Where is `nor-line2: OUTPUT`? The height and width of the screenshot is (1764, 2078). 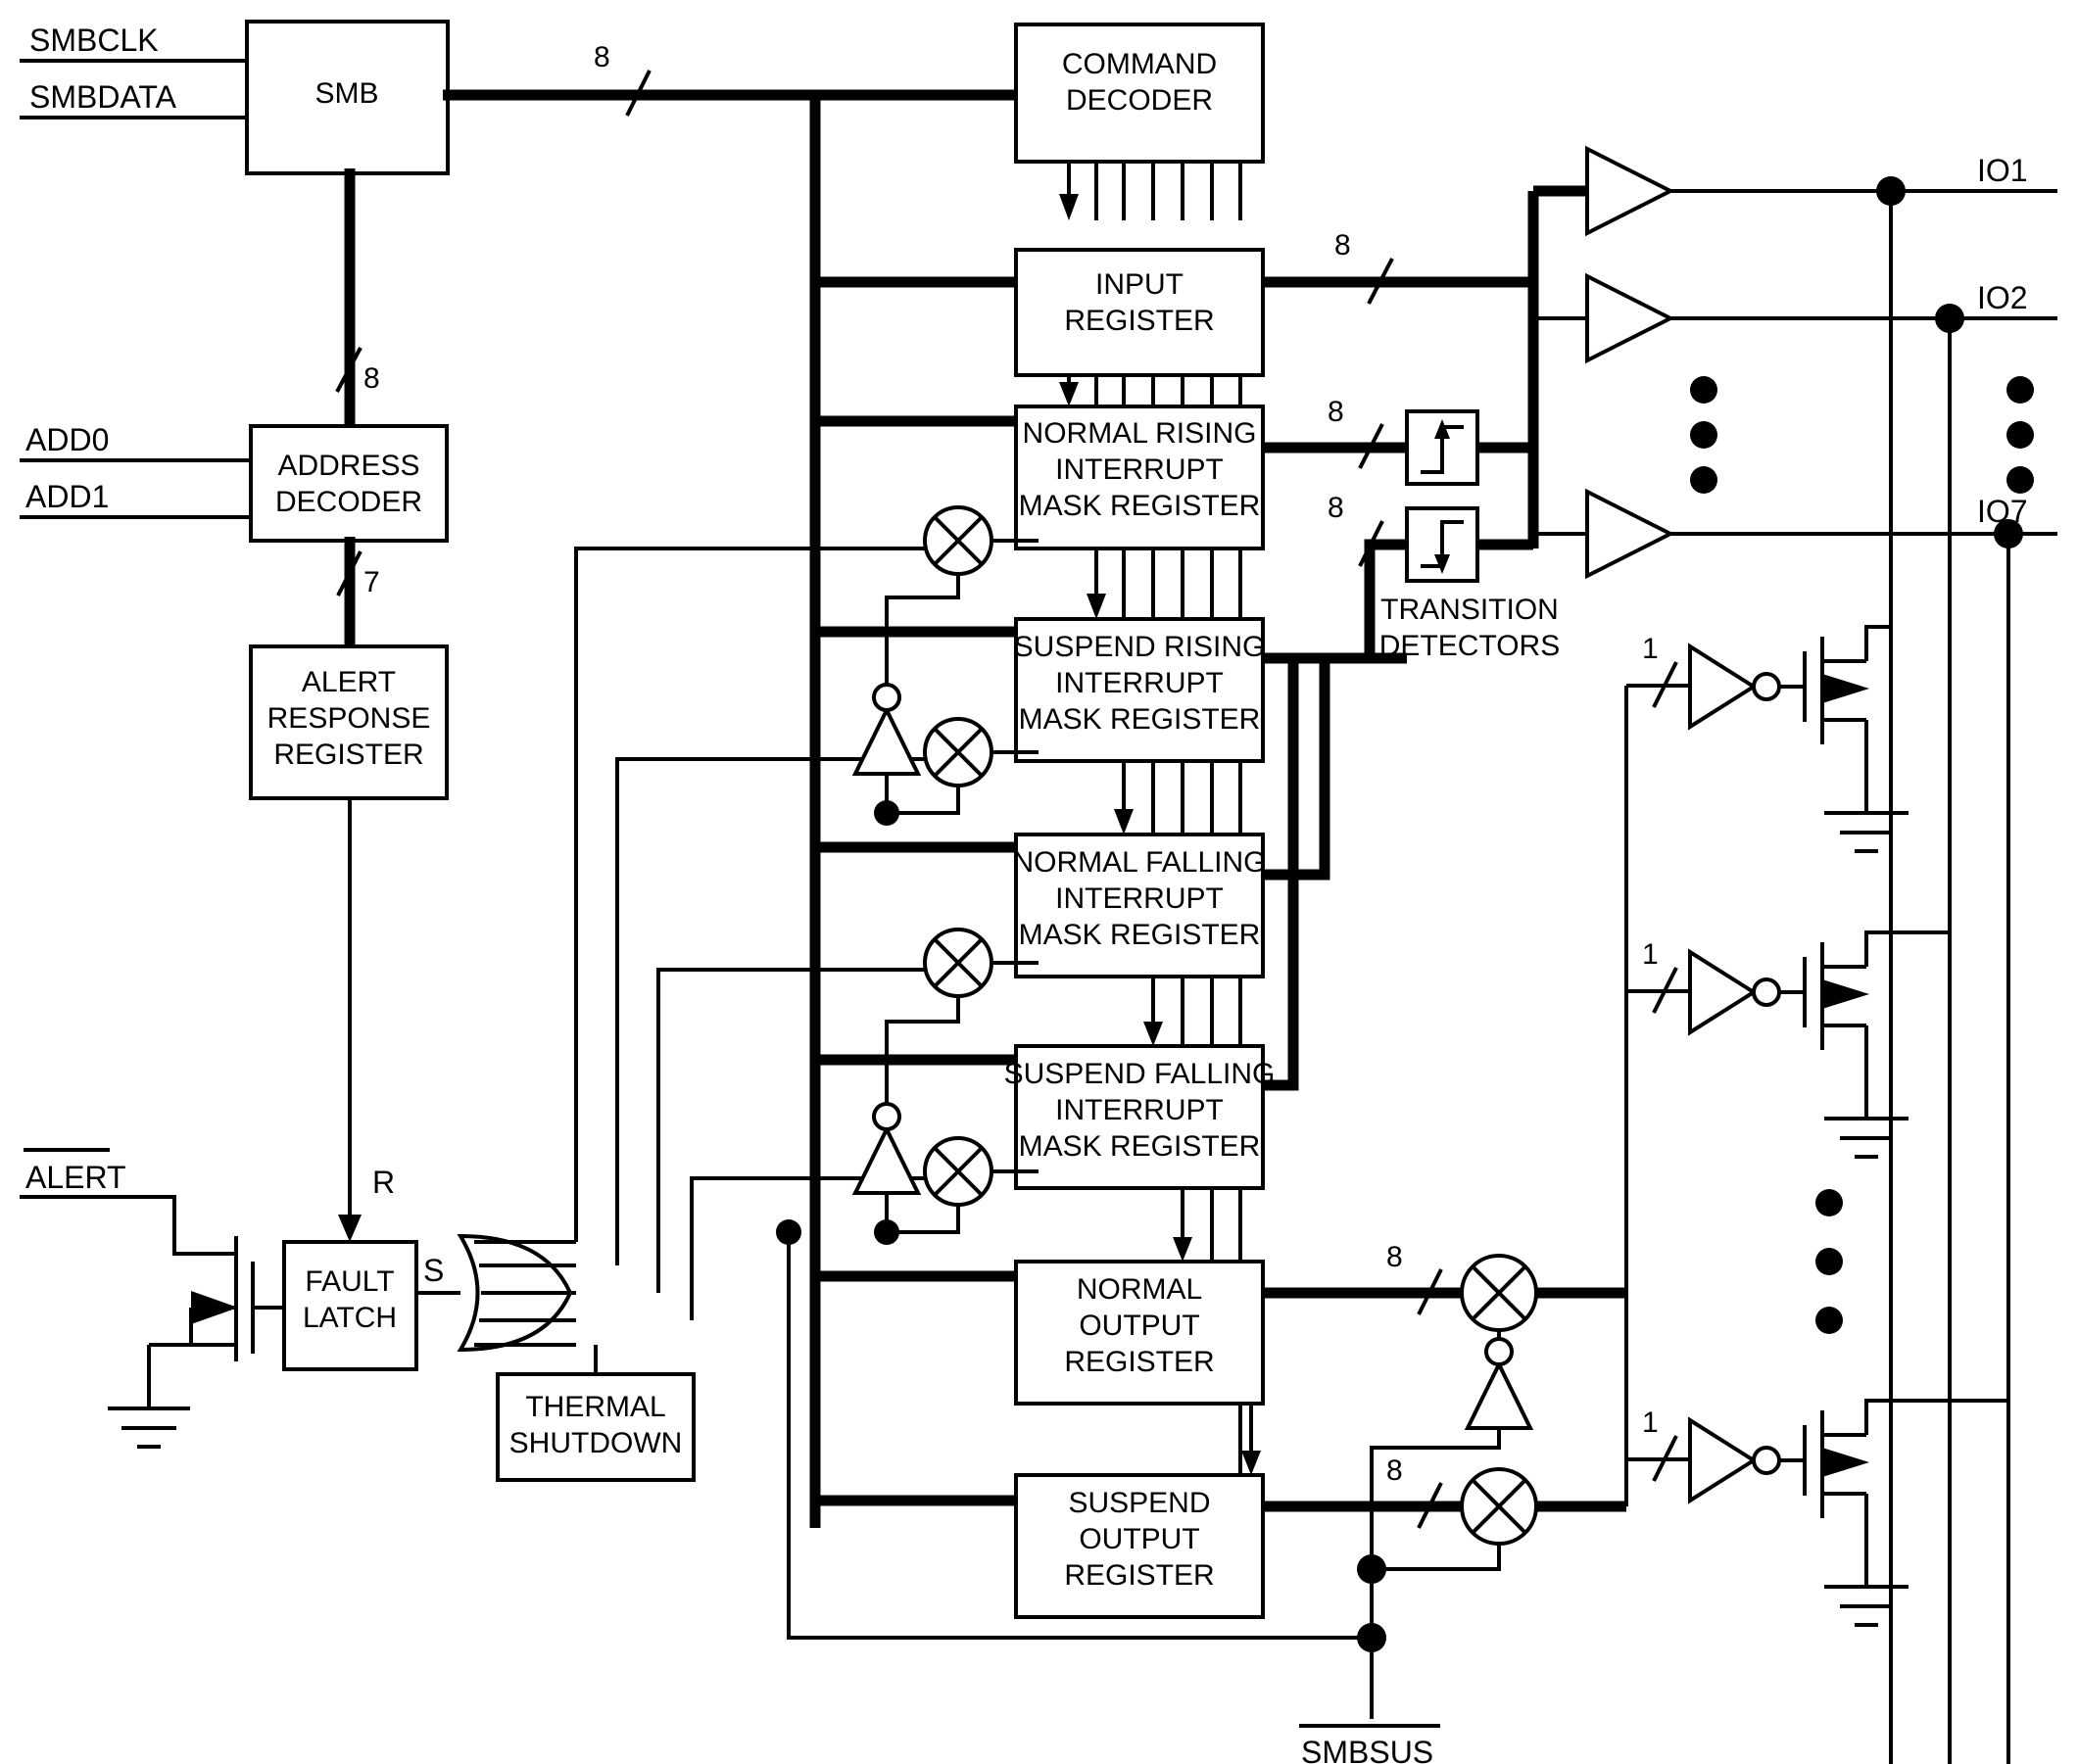
nor-line2: OUTPUT is located at coordinates (1139, 1326).